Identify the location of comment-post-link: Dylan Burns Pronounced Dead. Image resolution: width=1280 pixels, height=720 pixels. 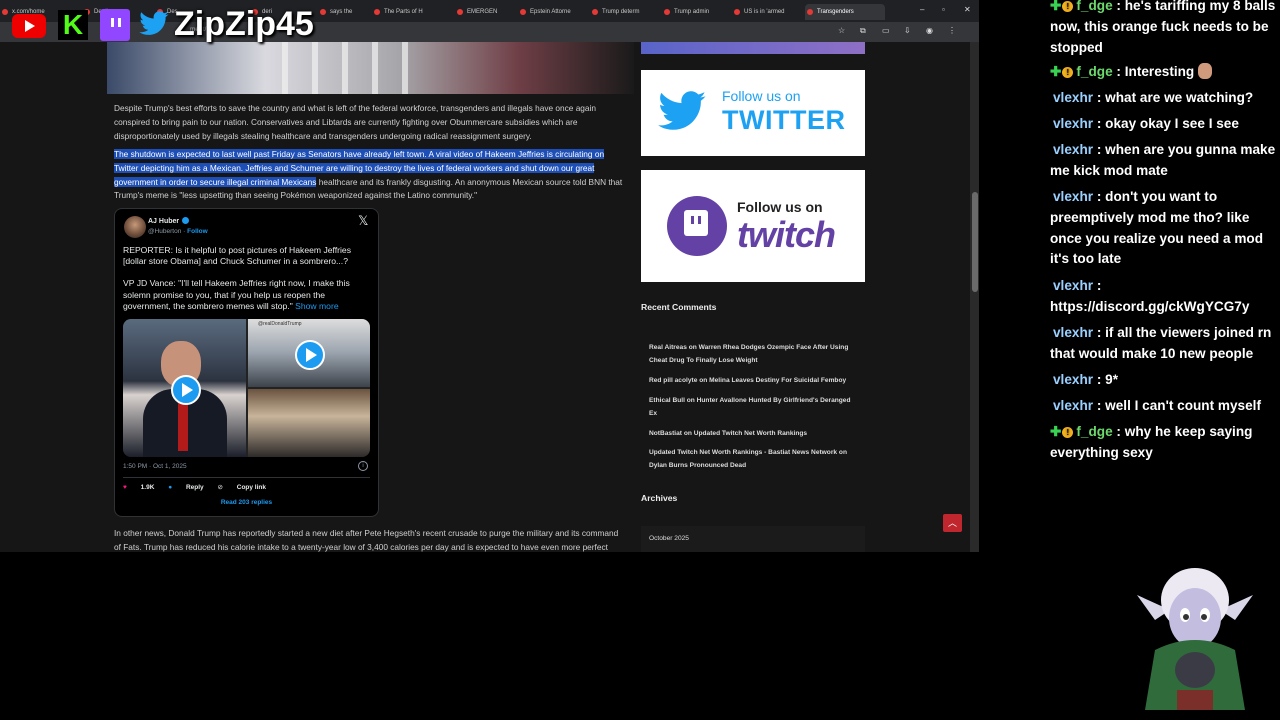
(697, 465).